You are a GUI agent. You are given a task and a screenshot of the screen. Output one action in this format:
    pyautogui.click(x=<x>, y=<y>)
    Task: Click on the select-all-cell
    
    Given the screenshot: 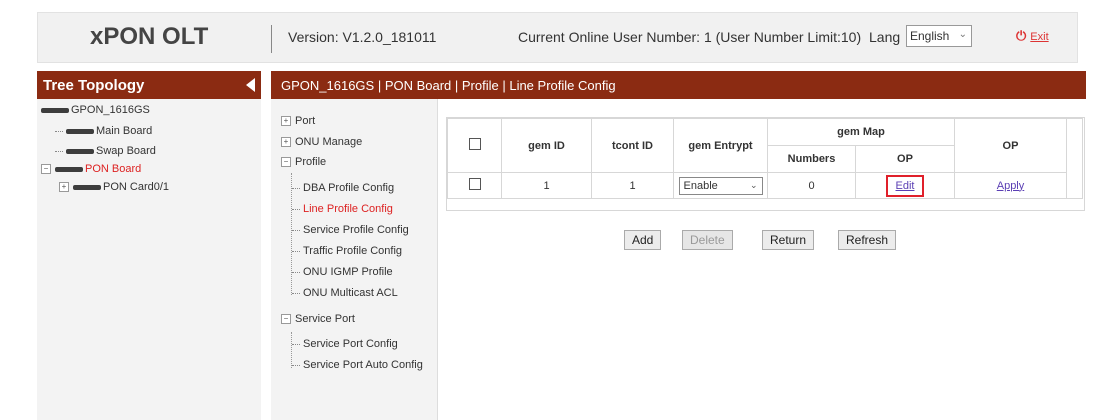 What is the action you would take?
    pyautogui.click(x=474, y=145)
    